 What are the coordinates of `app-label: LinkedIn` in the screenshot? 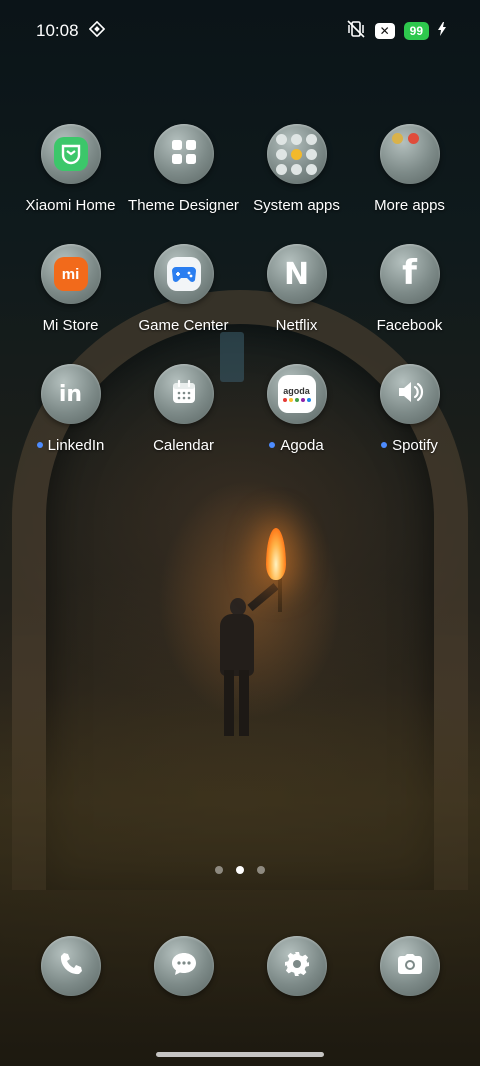 It's located at (76, 445).